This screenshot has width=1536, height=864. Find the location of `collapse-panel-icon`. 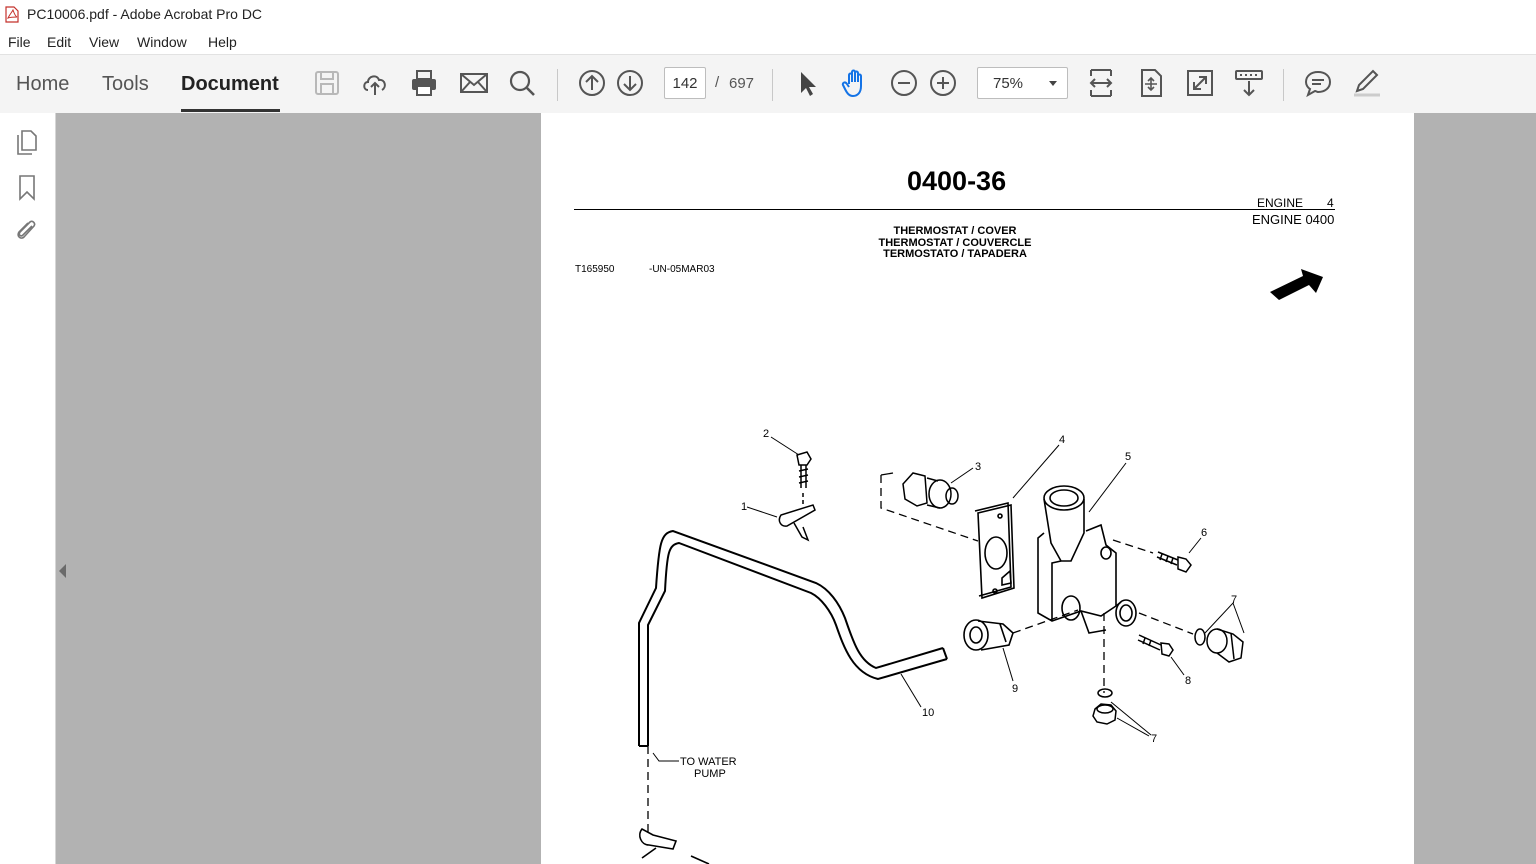

collapse-panel-icon is located at coordinates (62, 571).